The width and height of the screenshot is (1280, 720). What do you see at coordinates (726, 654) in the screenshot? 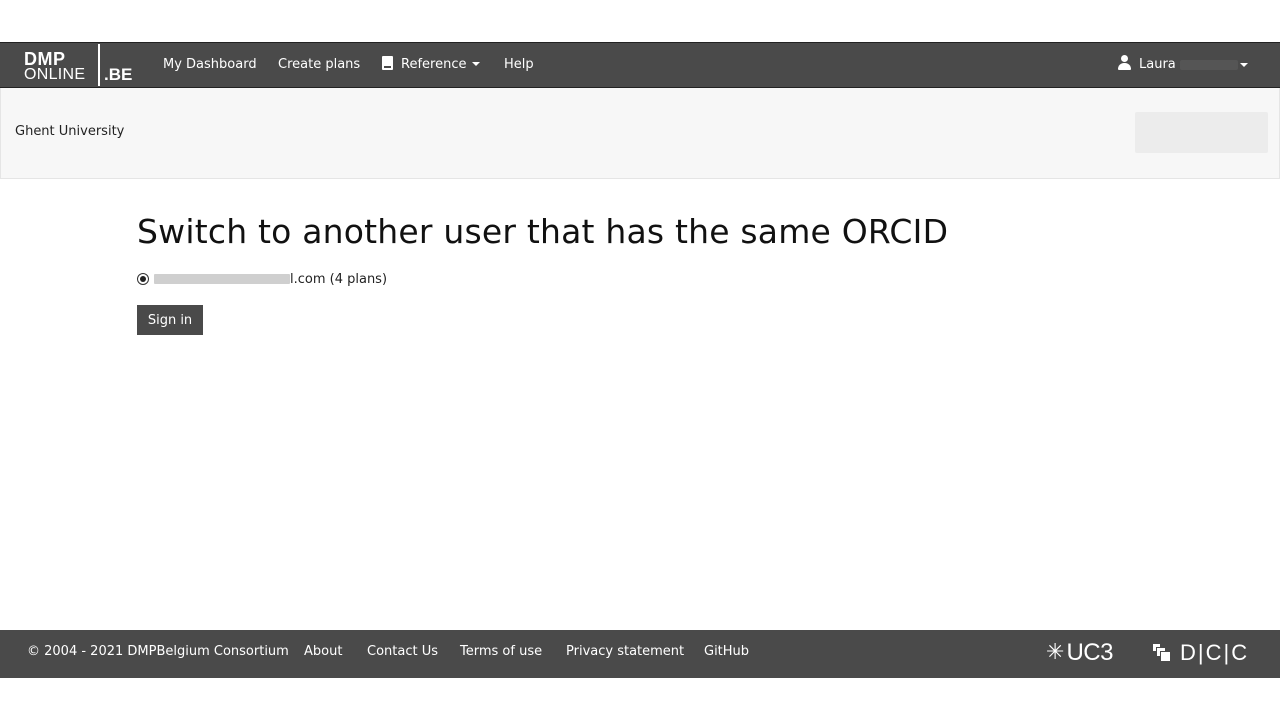
I see `footer-link-github: GitHub` at bounding box center [726, 654].